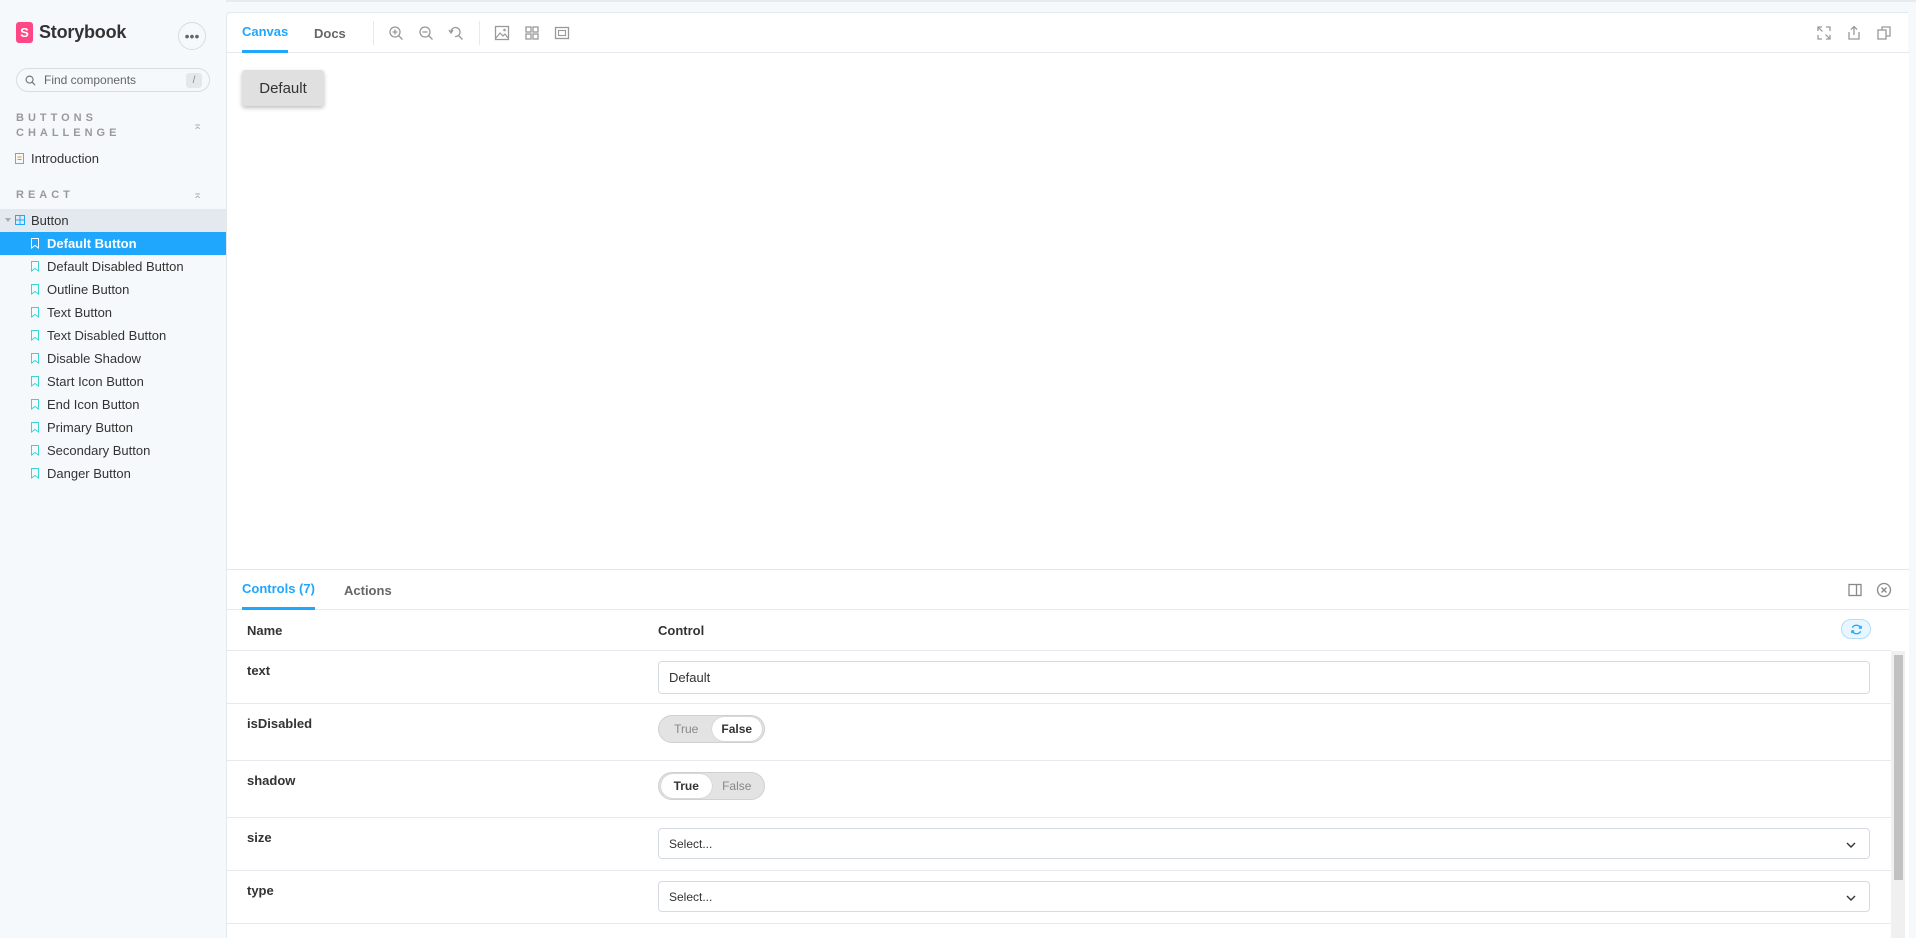 This screenshot has width=1916, height=938. I want to click on search-placeholder: Find components, so click(90, 80).